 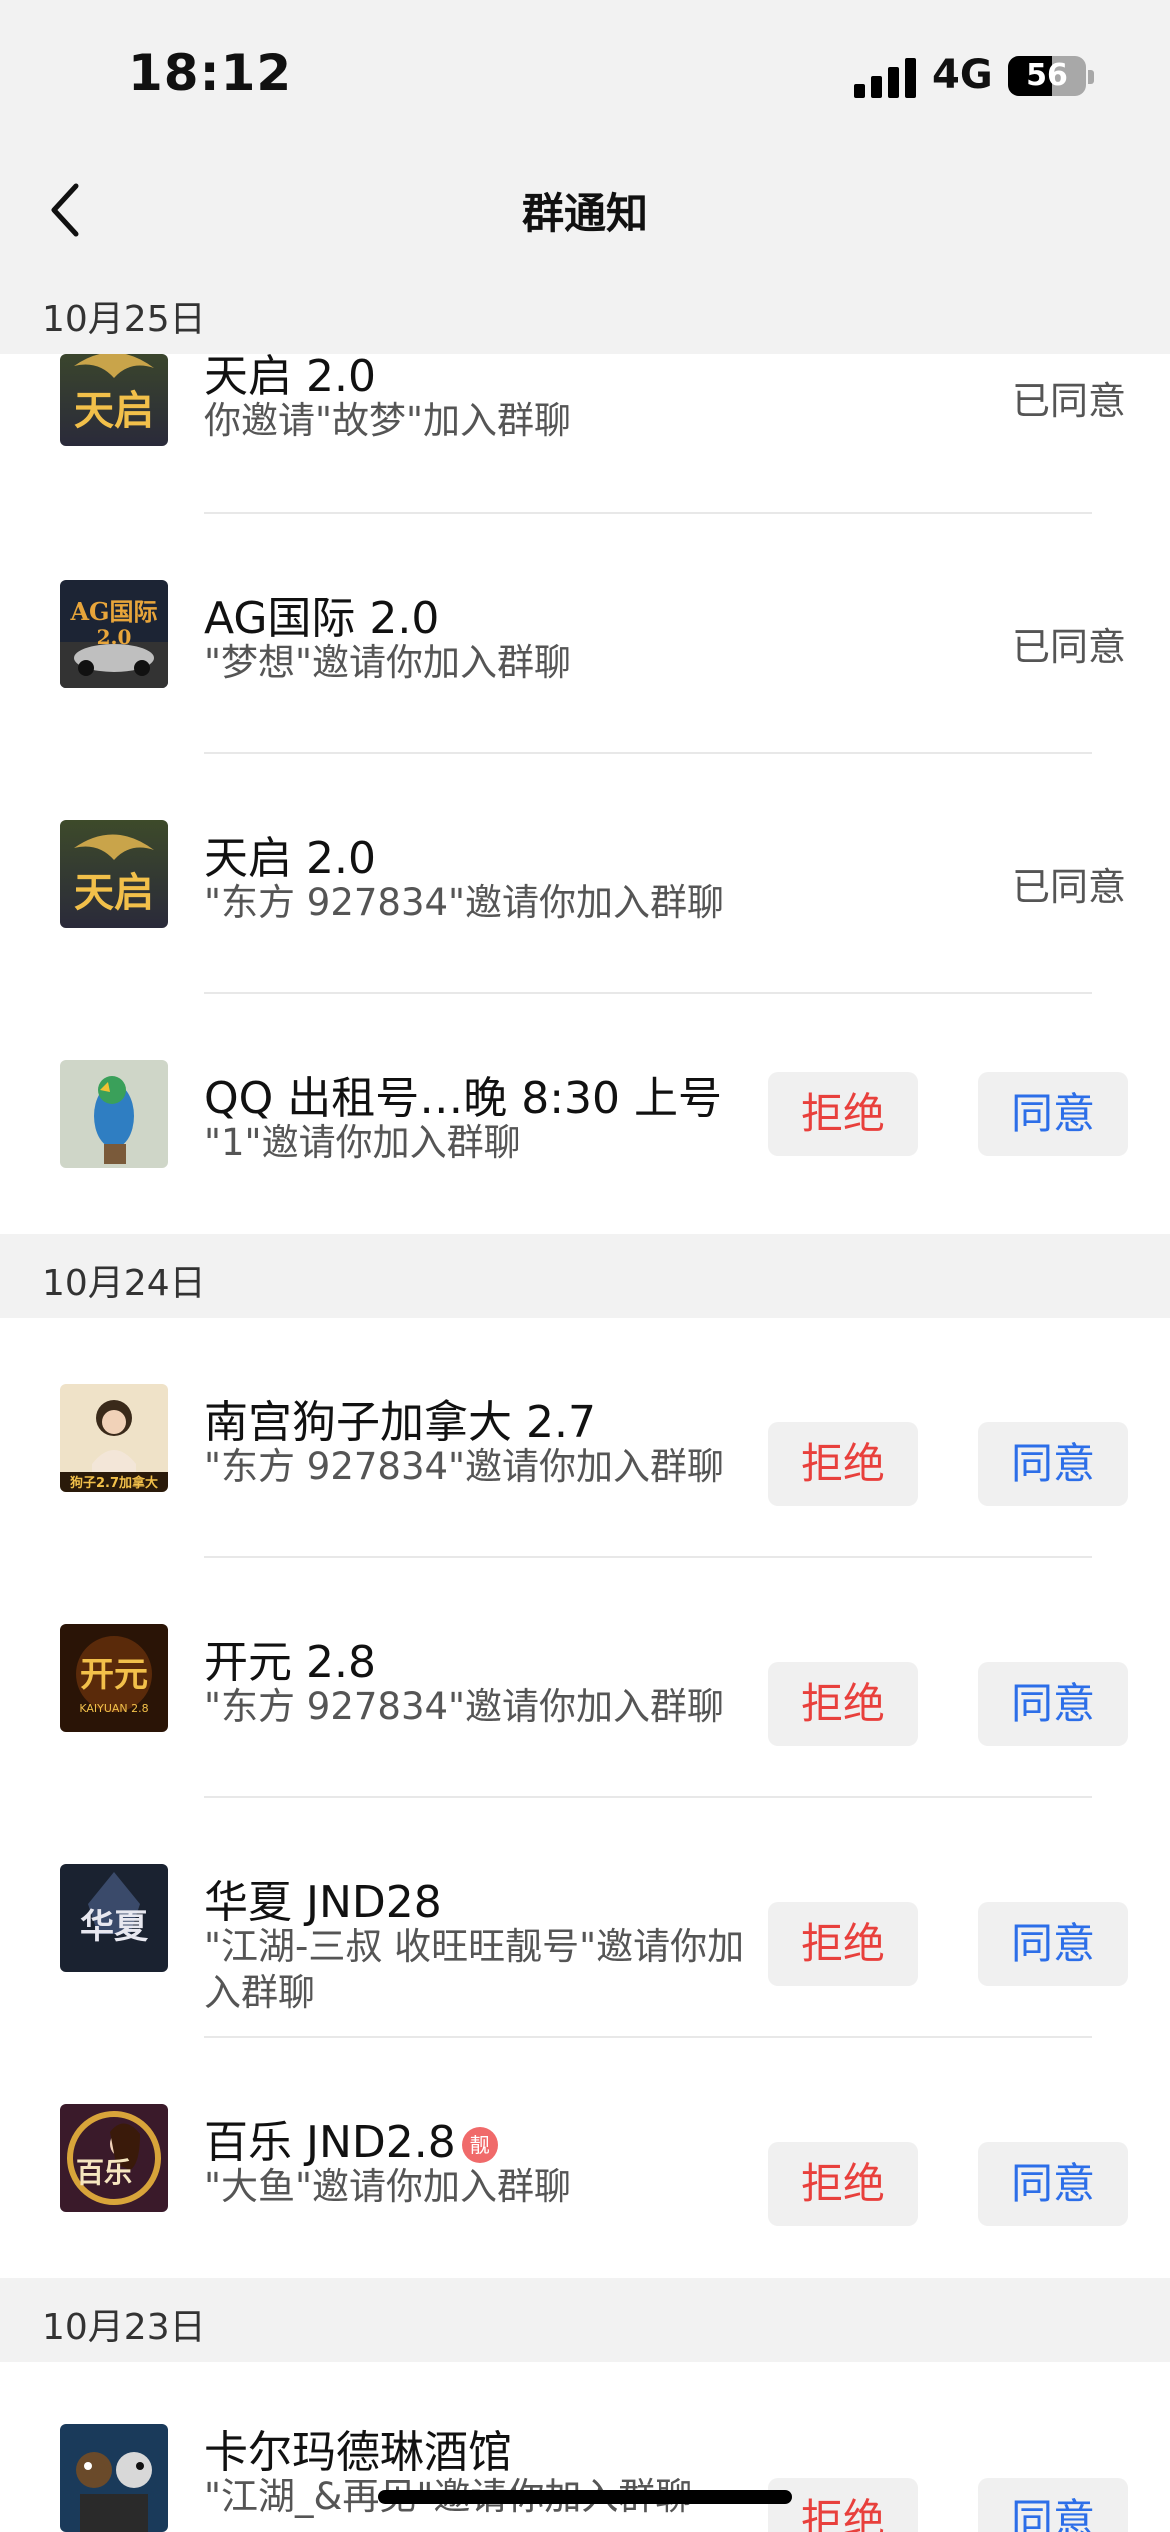 I want to click on network-type: 4G, so click(x=962, y=75).